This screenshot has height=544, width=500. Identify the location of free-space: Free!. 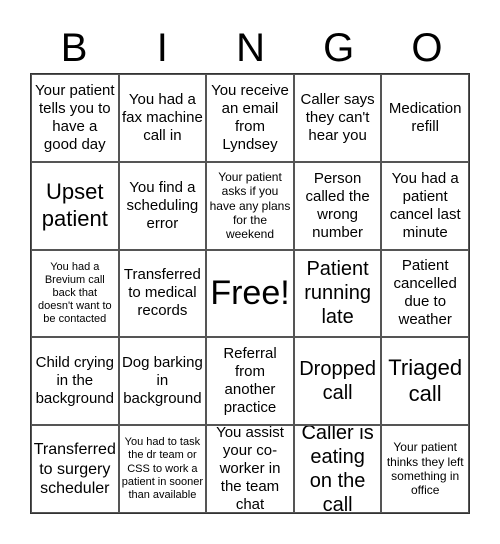
(250, 293).